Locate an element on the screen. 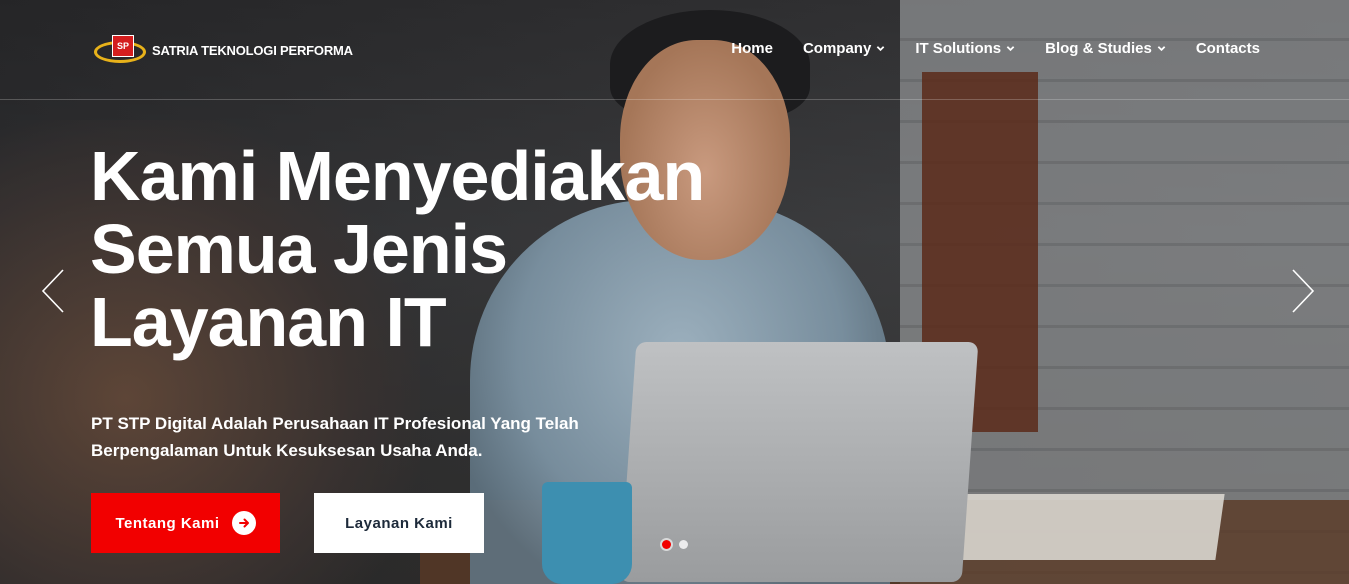 The image size is (1349, 584). chevron-right-icon is located at coordinates (1303, 291).